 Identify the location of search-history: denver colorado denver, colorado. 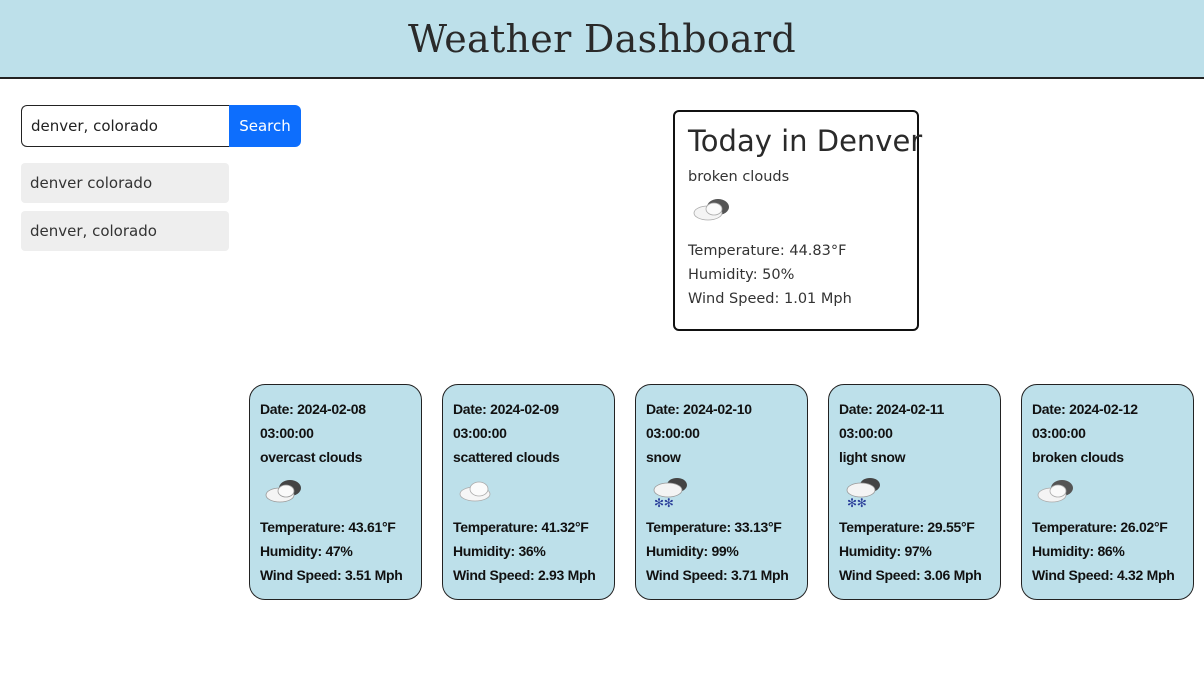
(125, 211).